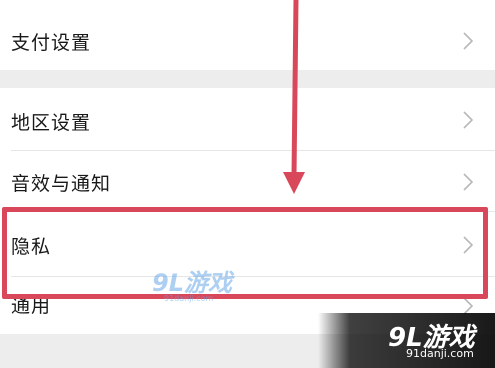 This screenshot has width=495, height=368. I want to click on watermark-corner: 9L游戏 91danji.com, so click(406, 340).